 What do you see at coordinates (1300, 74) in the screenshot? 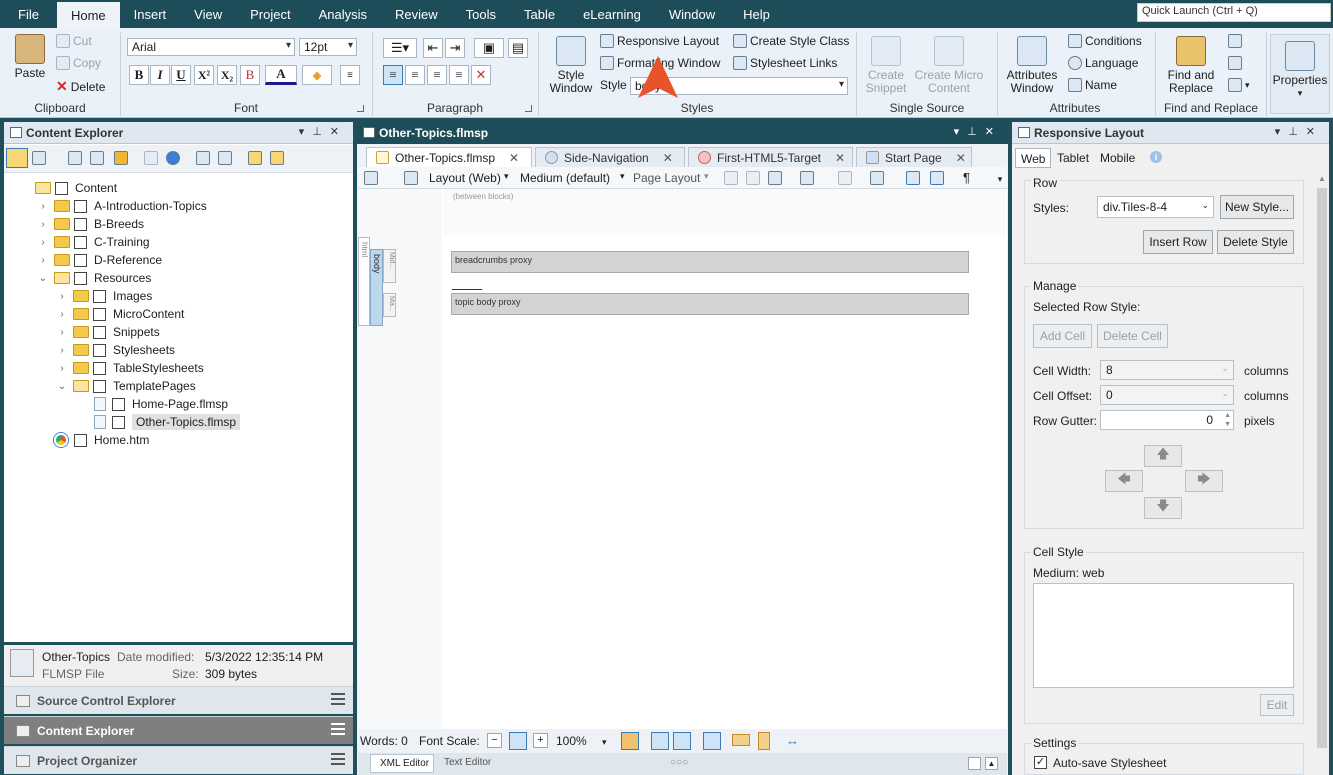
I see `properties-button: Properties ▾` at bounding box center [1300, 74].